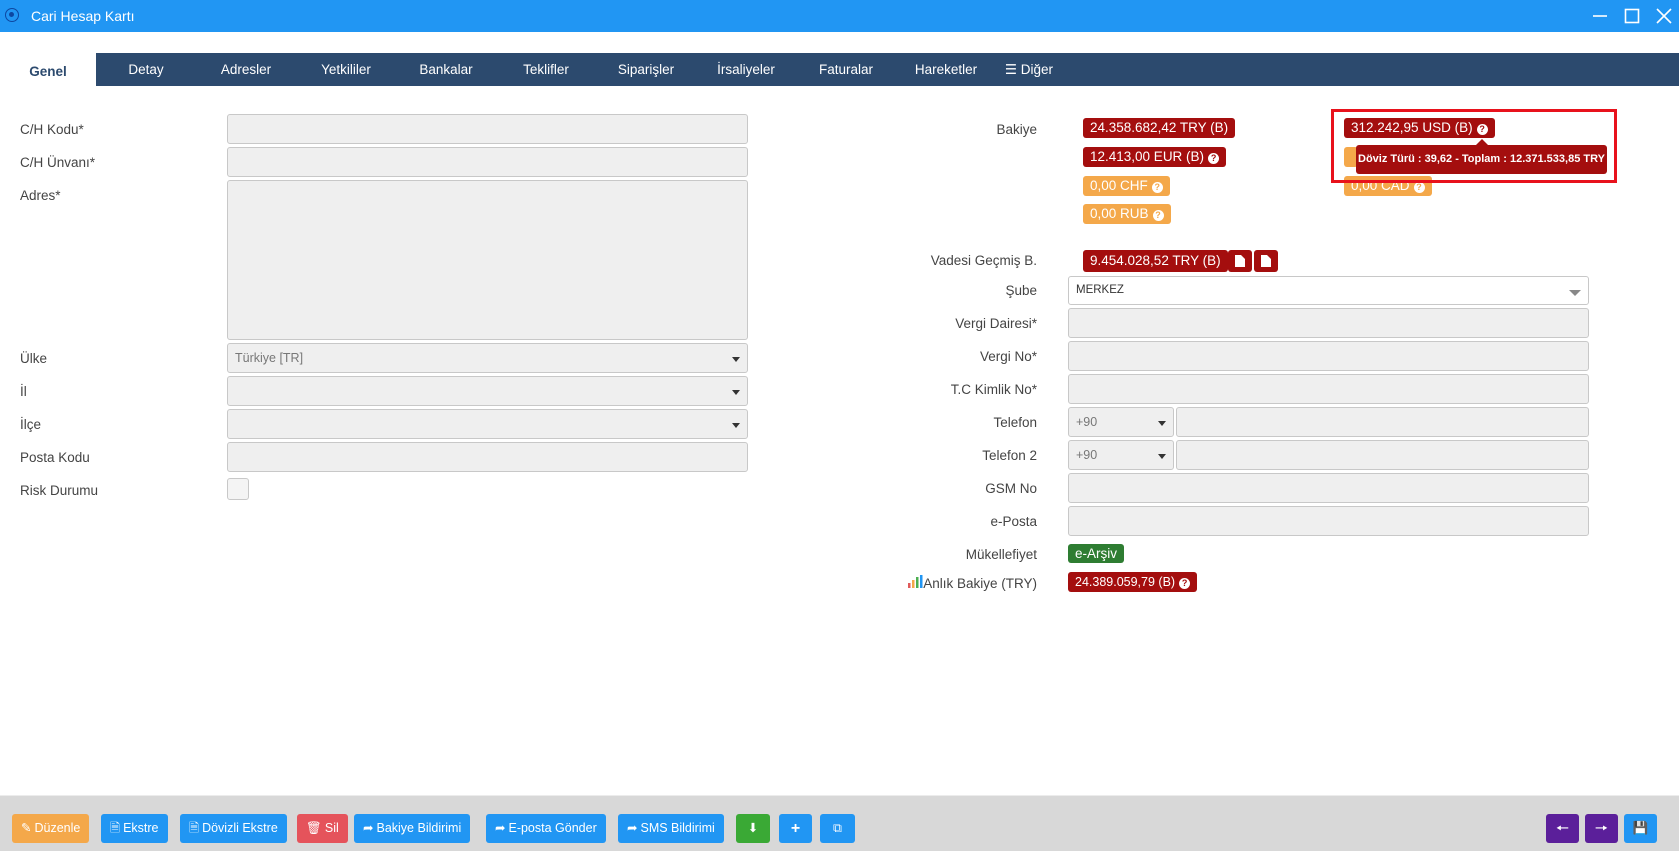 This screenshot has height=851, width=1679. Describe the element at coordinates (1328, 488) in the screenshot. I see `gsm-no-input` at that location.